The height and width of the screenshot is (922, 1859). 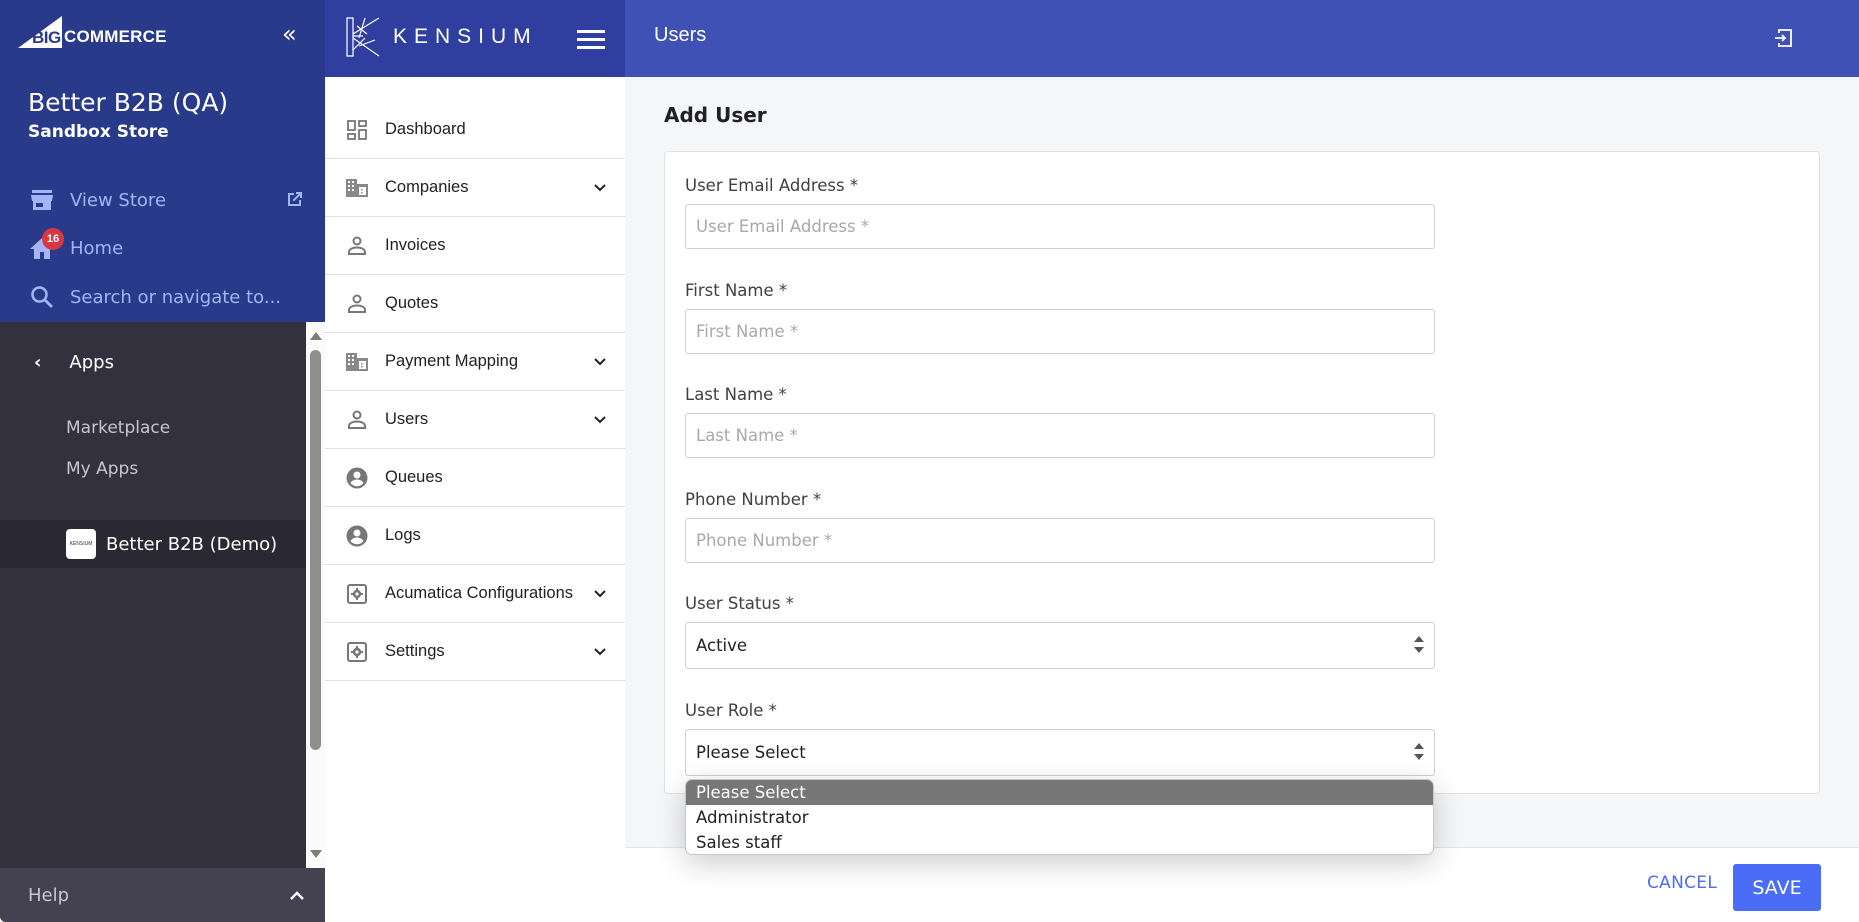 I want to click on kensium-k-logo-icon, so click(x=363, y=37).